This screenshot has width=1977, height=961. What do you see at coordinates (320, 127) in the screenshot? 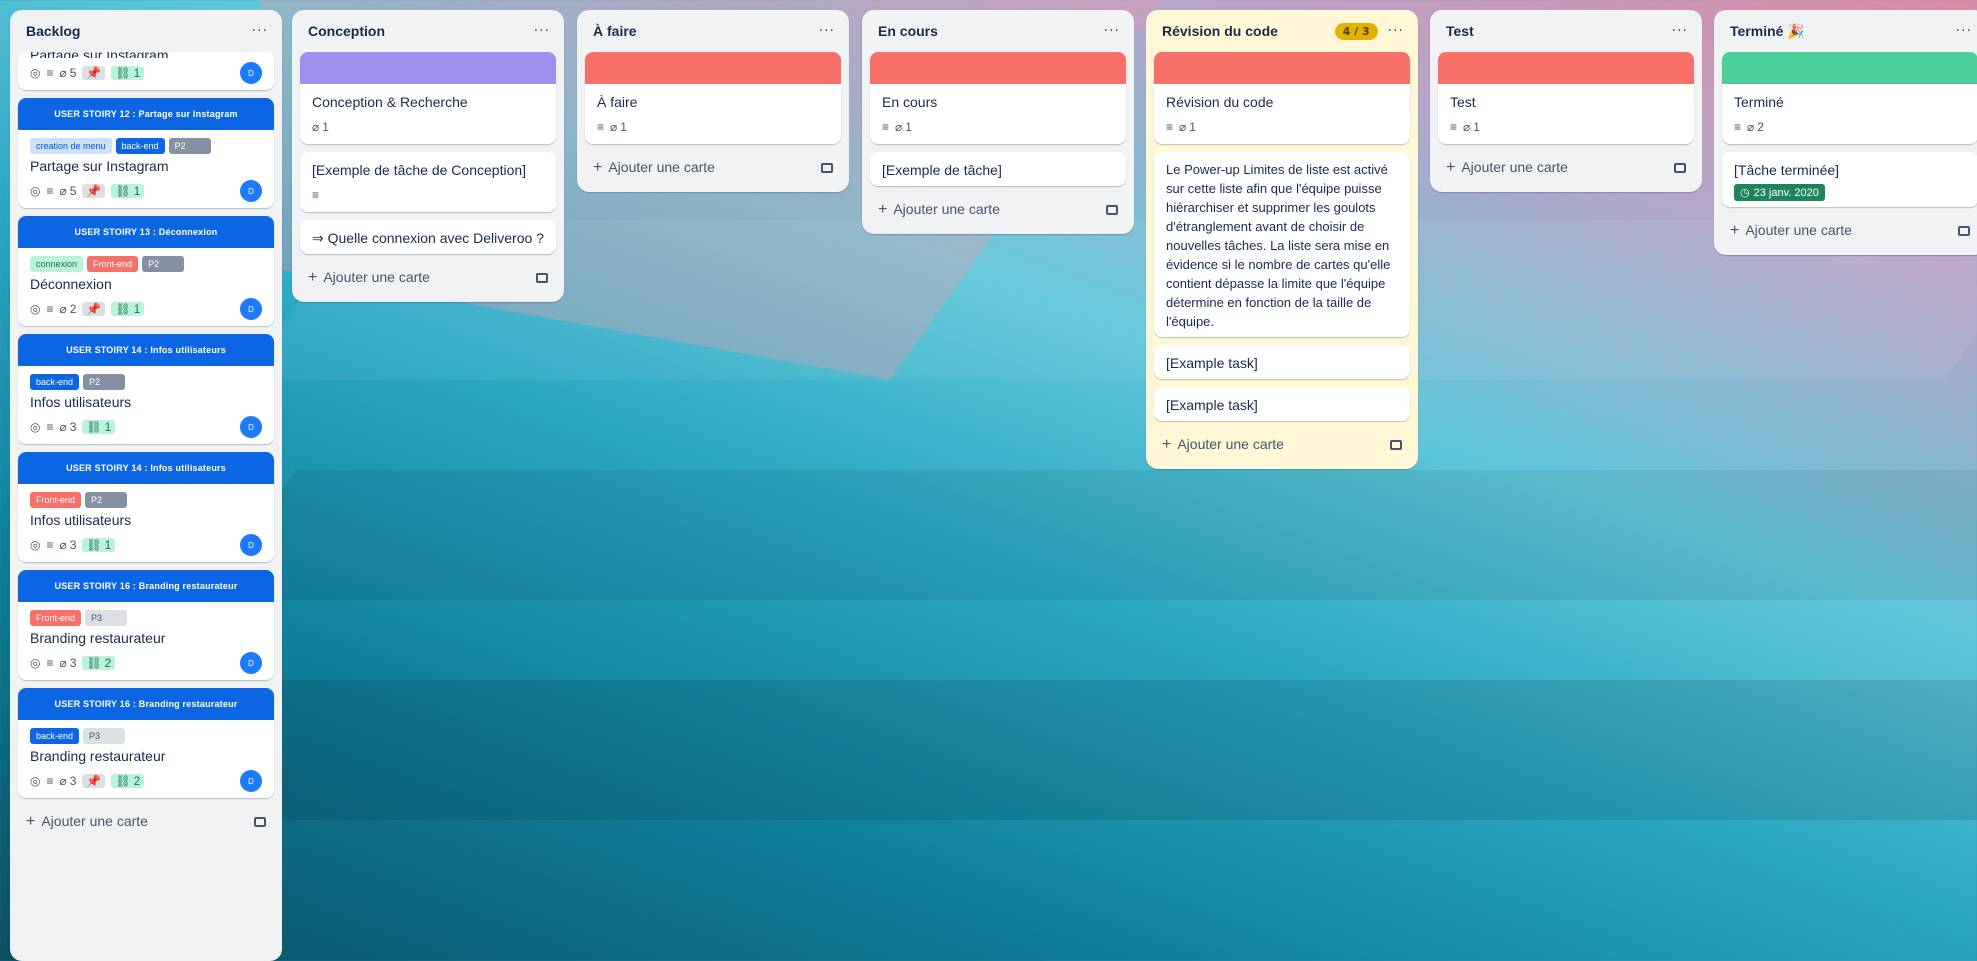
I see `attachment-badge: ⌀ 1` at bounding box center [320, 127].